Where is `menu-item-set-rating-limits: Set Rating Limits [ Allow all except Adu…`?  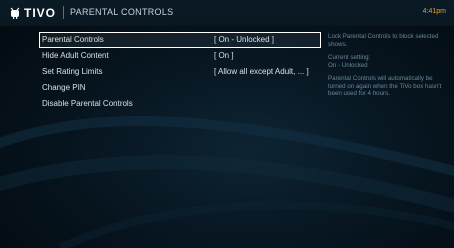 menu-item-set-rating-limits: Set Rating Limits [ Allow all except Adu… is located at coordinates (180, 72).